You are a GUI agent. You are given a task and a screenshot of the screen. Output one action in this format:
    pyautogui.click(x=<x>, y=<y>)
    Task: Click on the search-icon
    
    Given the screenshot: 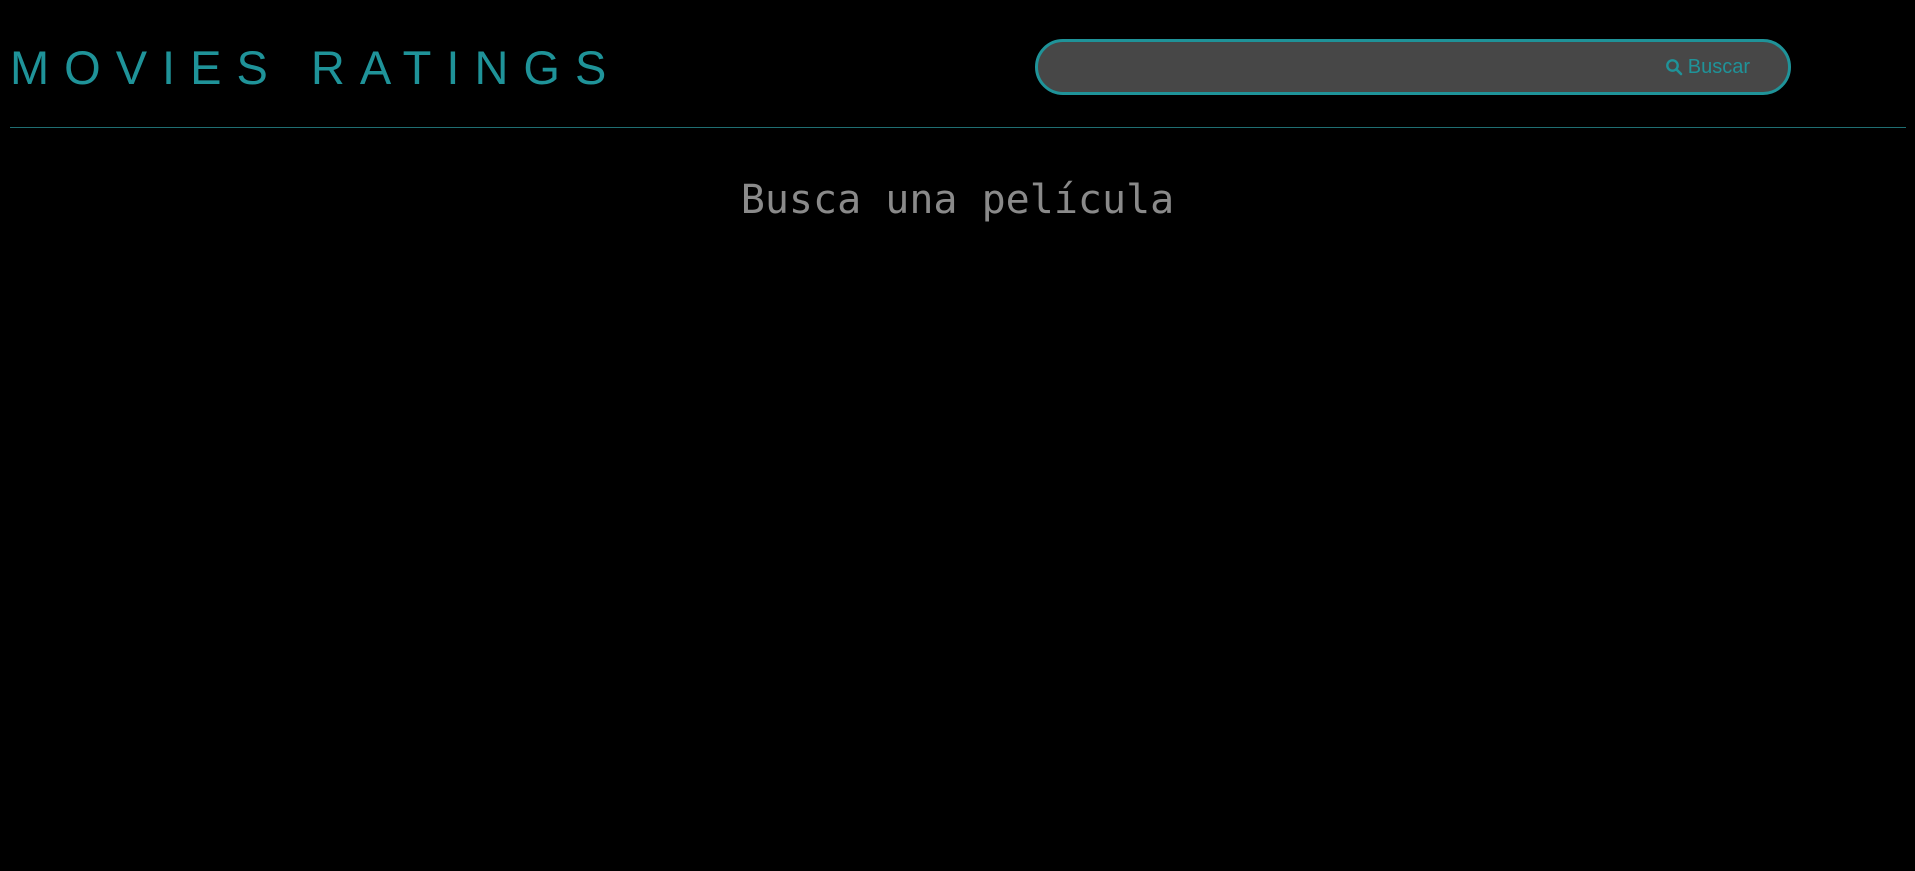 What is the action you would take?
    pyautogui.click(x=1674, y=67)
    